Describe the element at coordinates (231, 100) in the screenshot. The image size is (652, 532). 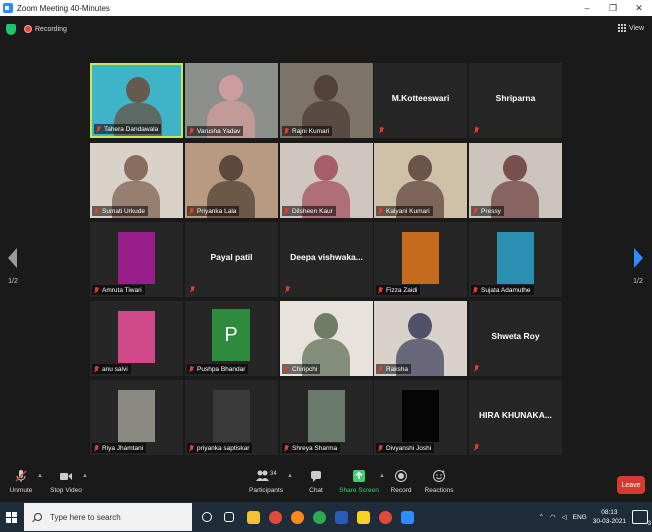
I see `participant-tile: Varusha Yadav` at that location.